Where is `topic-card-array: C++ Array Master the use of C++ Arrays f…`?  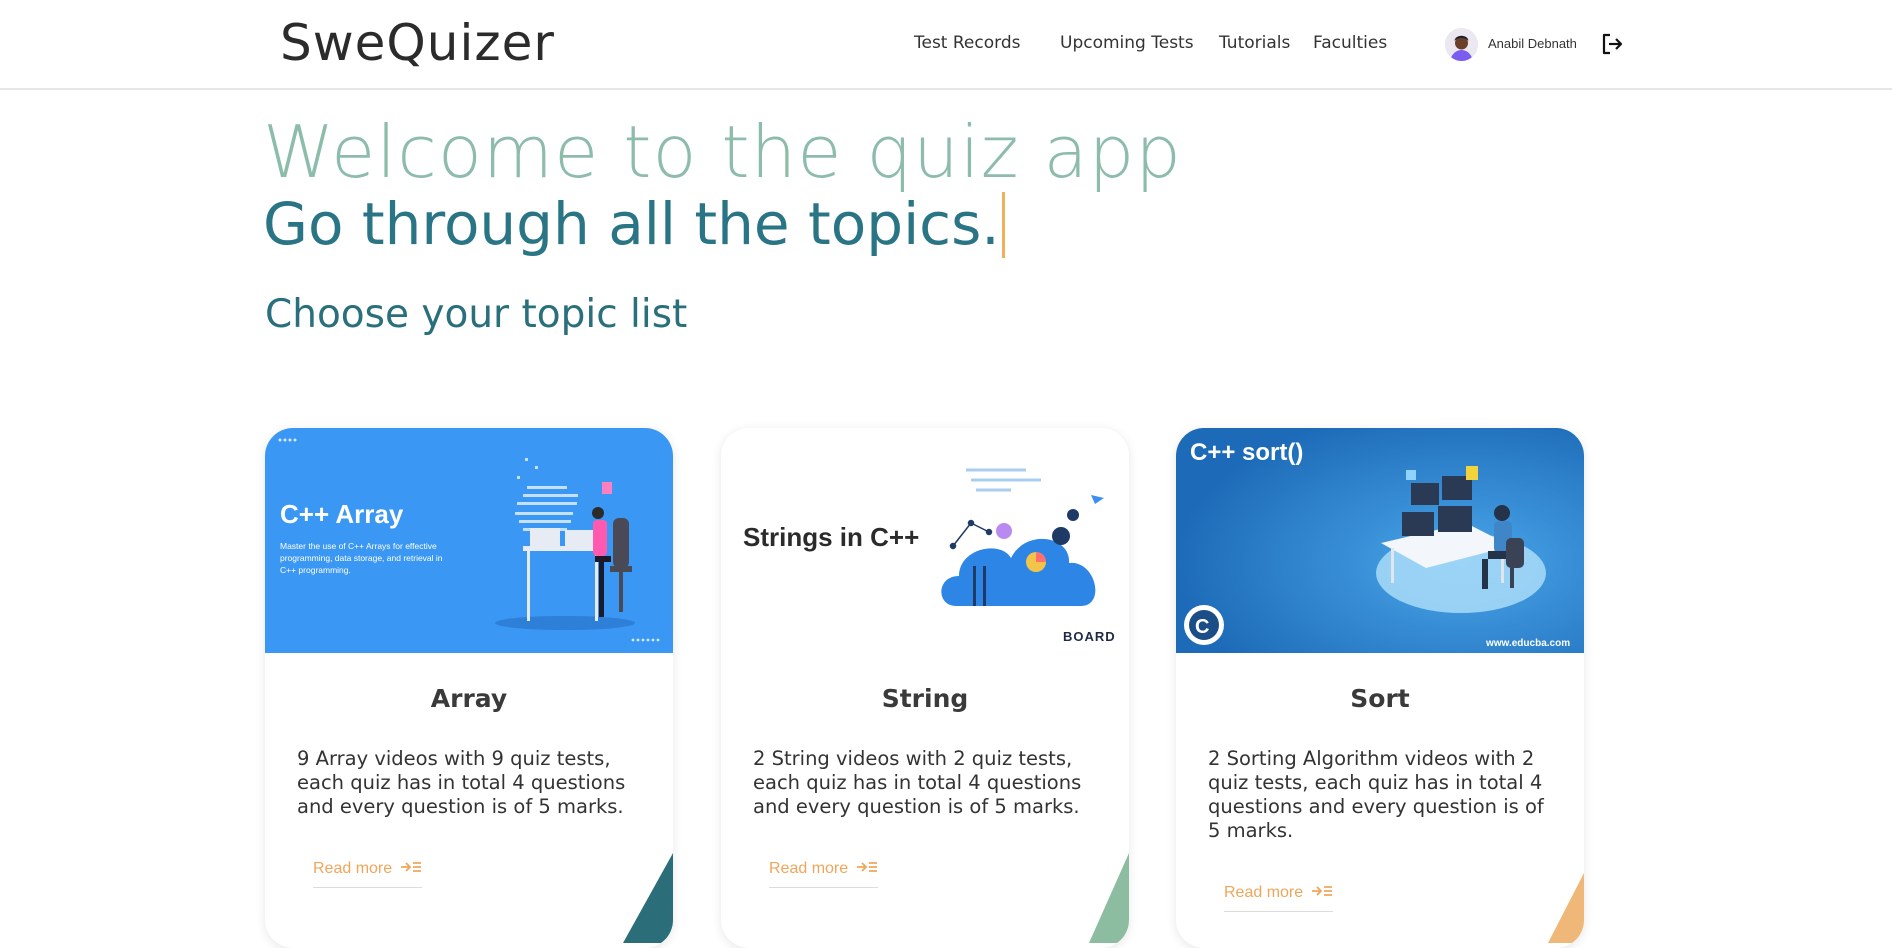
topic-card-array: C++ Array Master the use of C++ Arrays f… is located at coordinates (469, 688).